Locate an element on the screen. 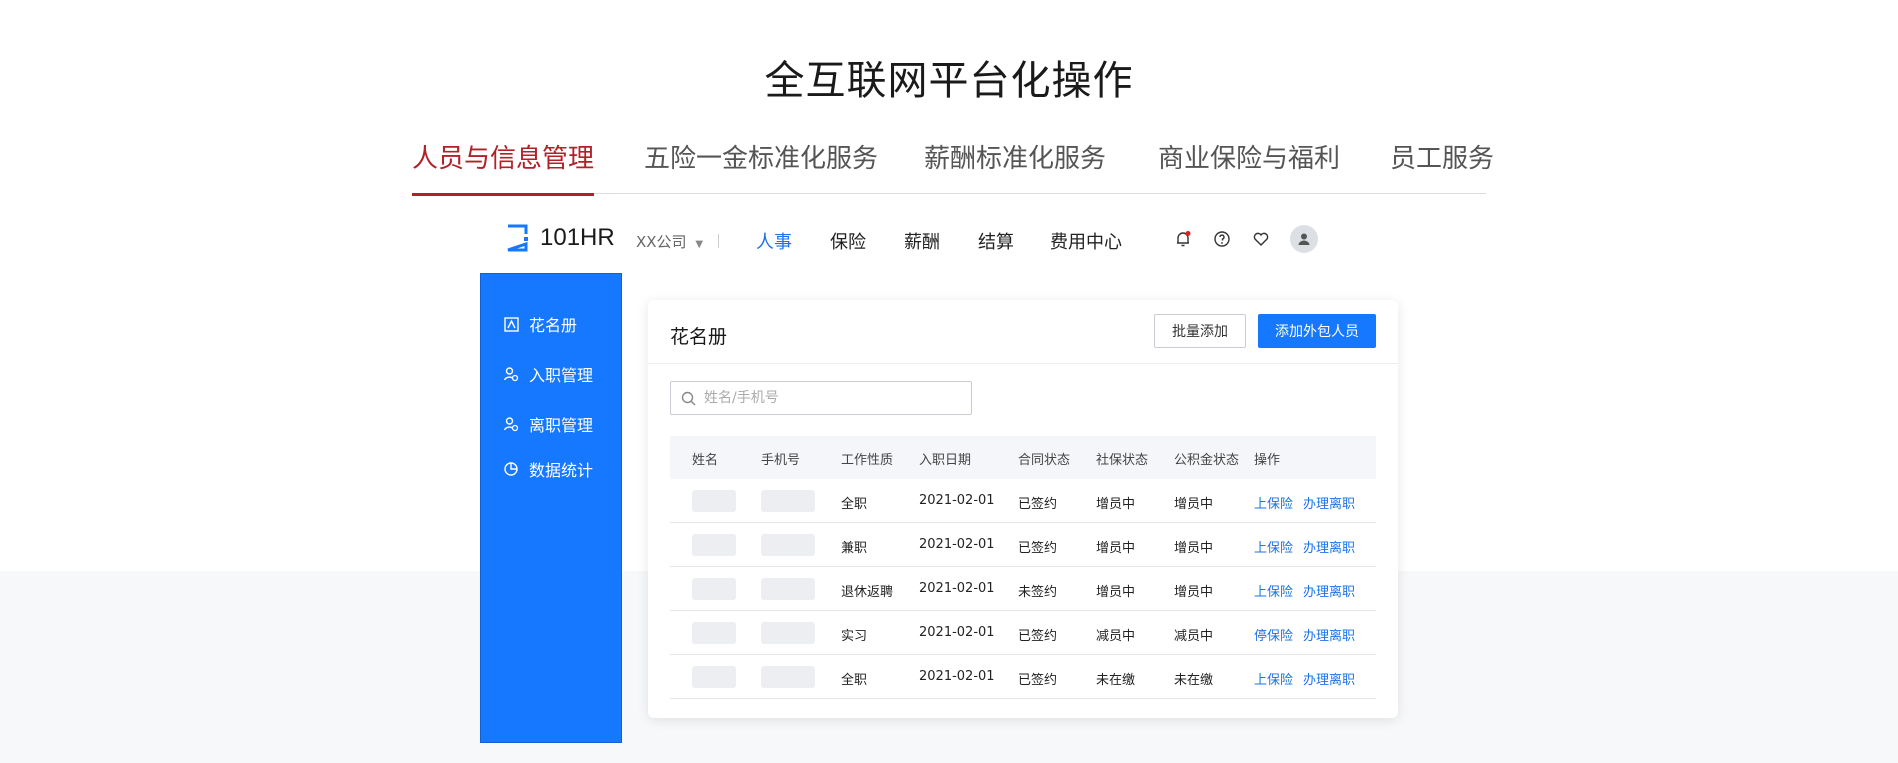 The image size is (1898, 763). table-row: 全职 2021-02-01 已签约 增员中 增员中 上保险 办理离职 is located at coordinates (1023, 501).